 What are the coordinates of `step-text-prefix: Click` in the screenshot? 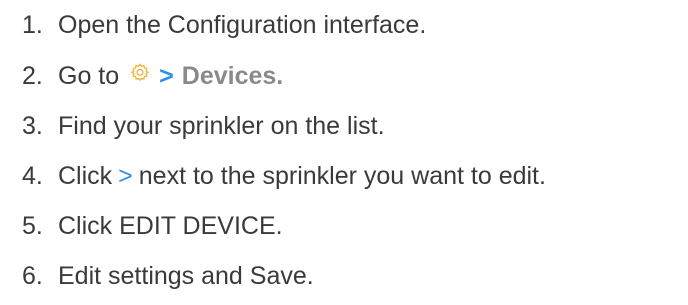 It's located at (85, 176).